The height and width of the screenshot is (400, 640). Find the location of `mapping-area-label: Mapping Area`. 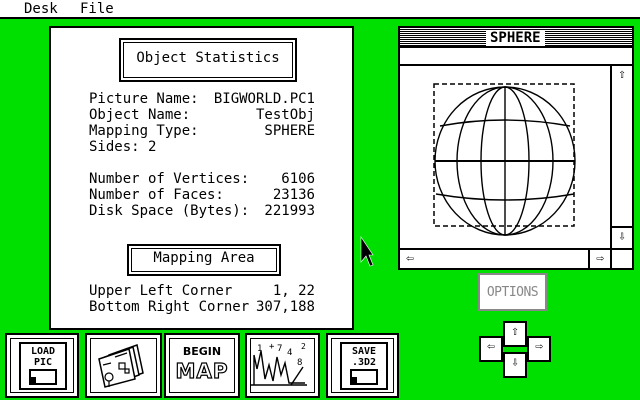

mapping-area-label: Mapping Area is located at coordinates (204, 258).